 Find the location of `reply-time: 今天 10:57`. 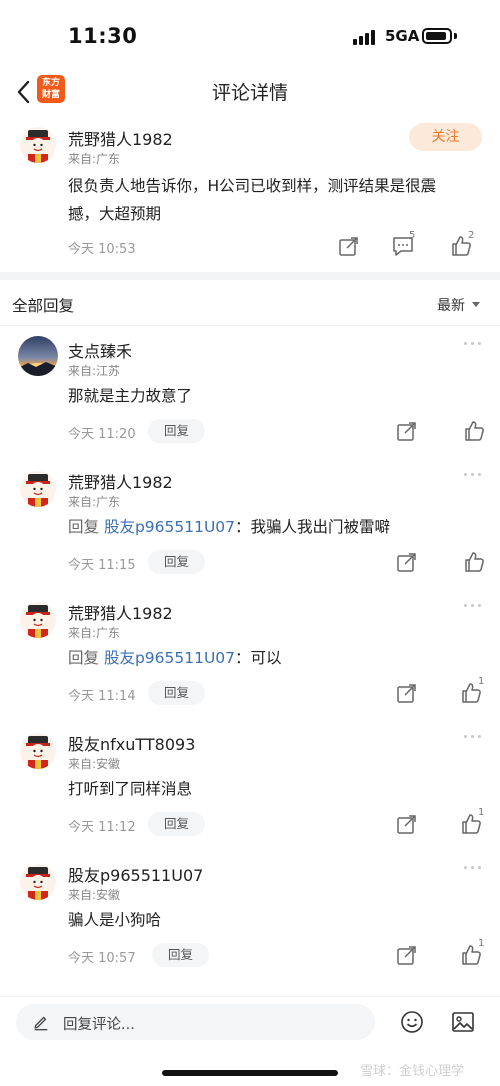

reply-time: 今天 10:57 is located at coordinates (102, 958).